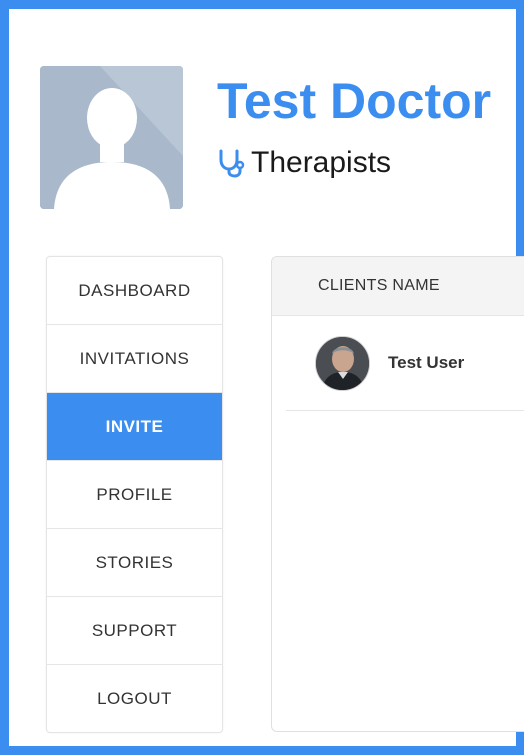  I want to click on sidebar-item-logout: LOGOUT, so click(134, 698).